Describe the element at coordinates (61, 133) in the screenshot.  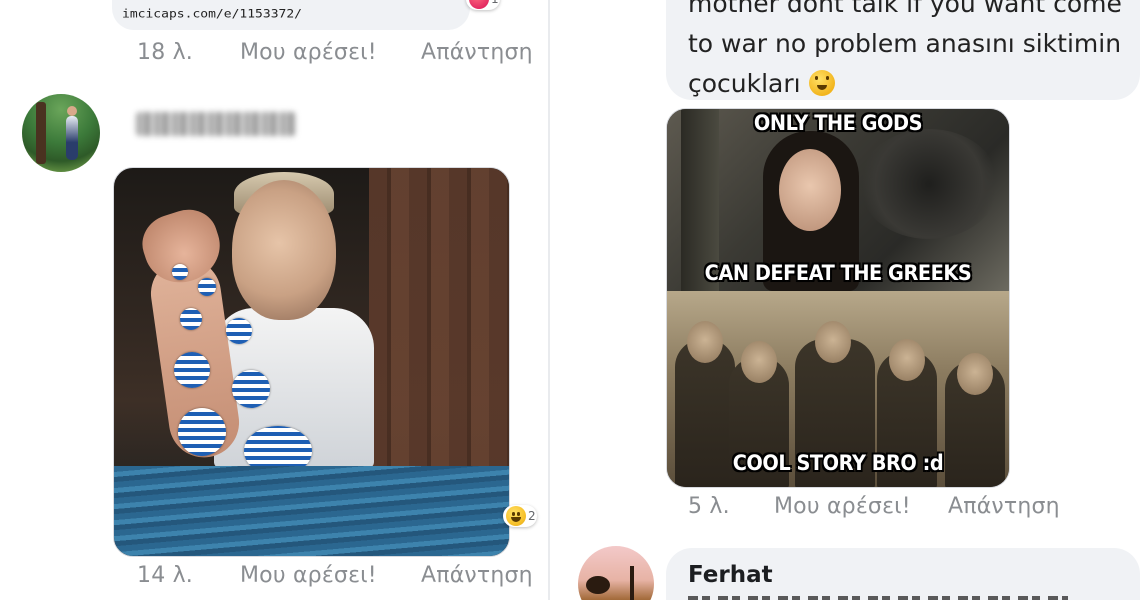
I see `avatar` at that location.